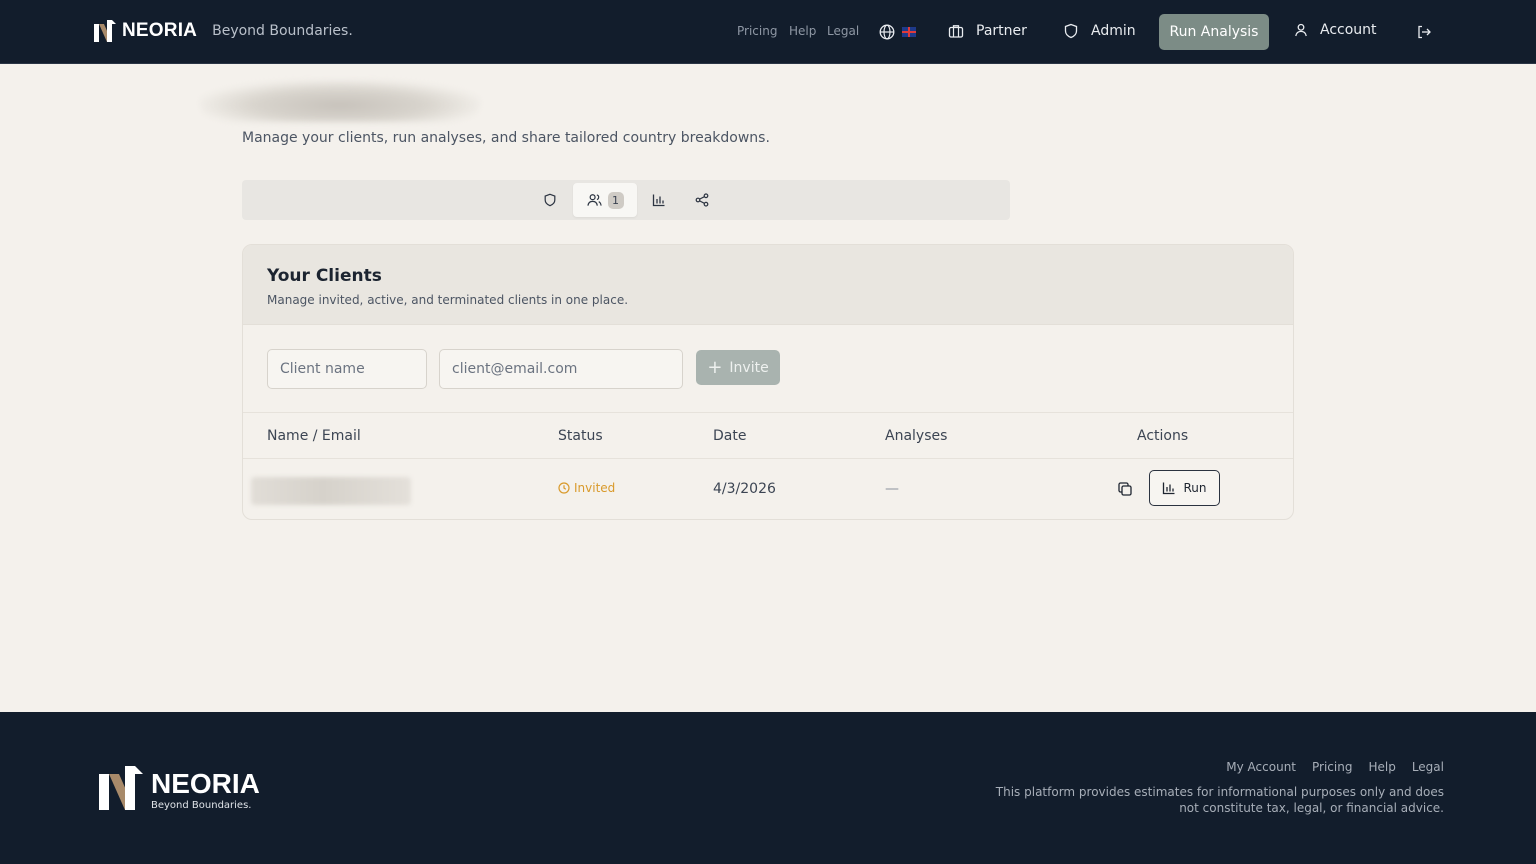 This screenshot has height=864, width=1536. I want to click on status-badge: Invited, so click(586, 488).